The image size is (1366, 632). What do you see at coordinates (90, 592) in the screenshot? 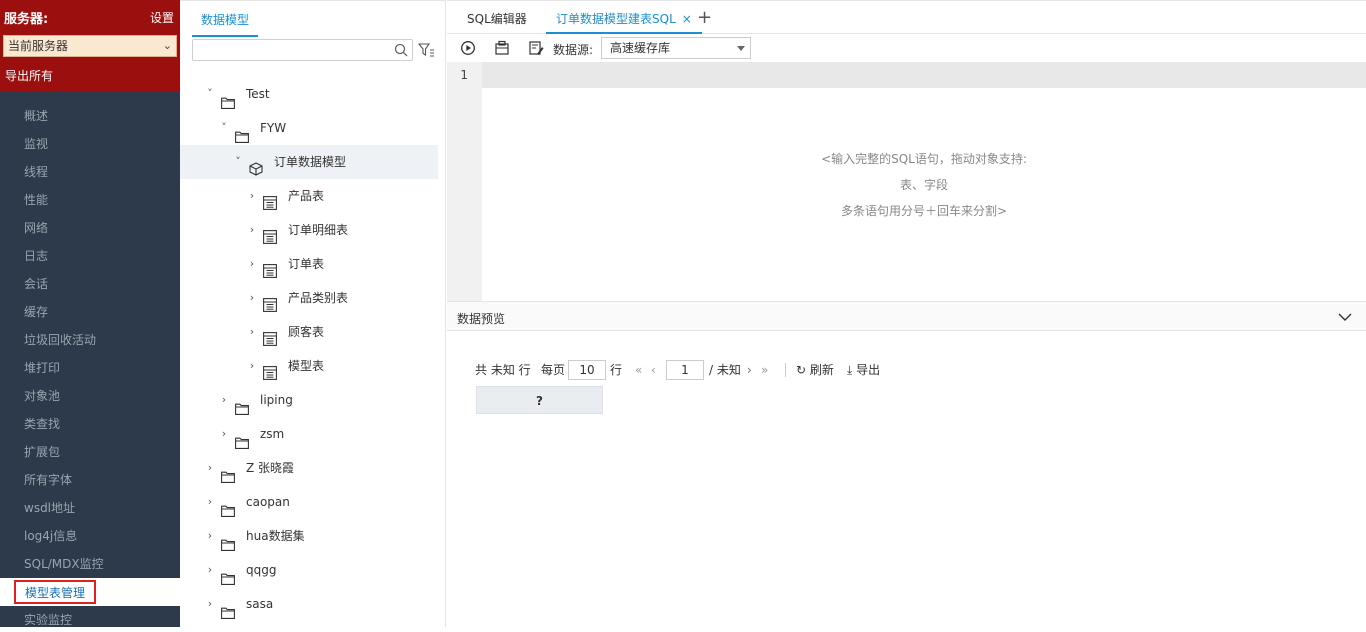
I see `sidebar-item-model-tables: 模型表管理` at bounding box center [90, 592].